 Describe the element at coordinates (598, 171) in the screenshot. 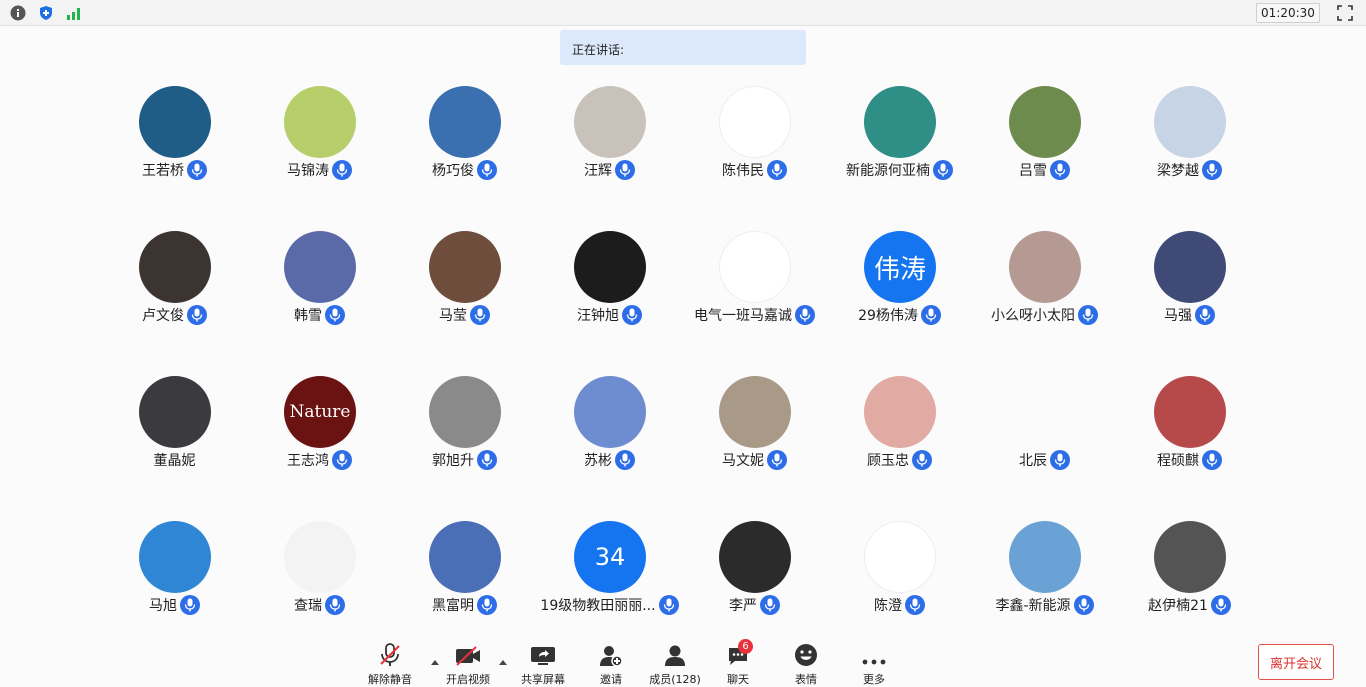

I see `participant-name: 汪辉` at that location.